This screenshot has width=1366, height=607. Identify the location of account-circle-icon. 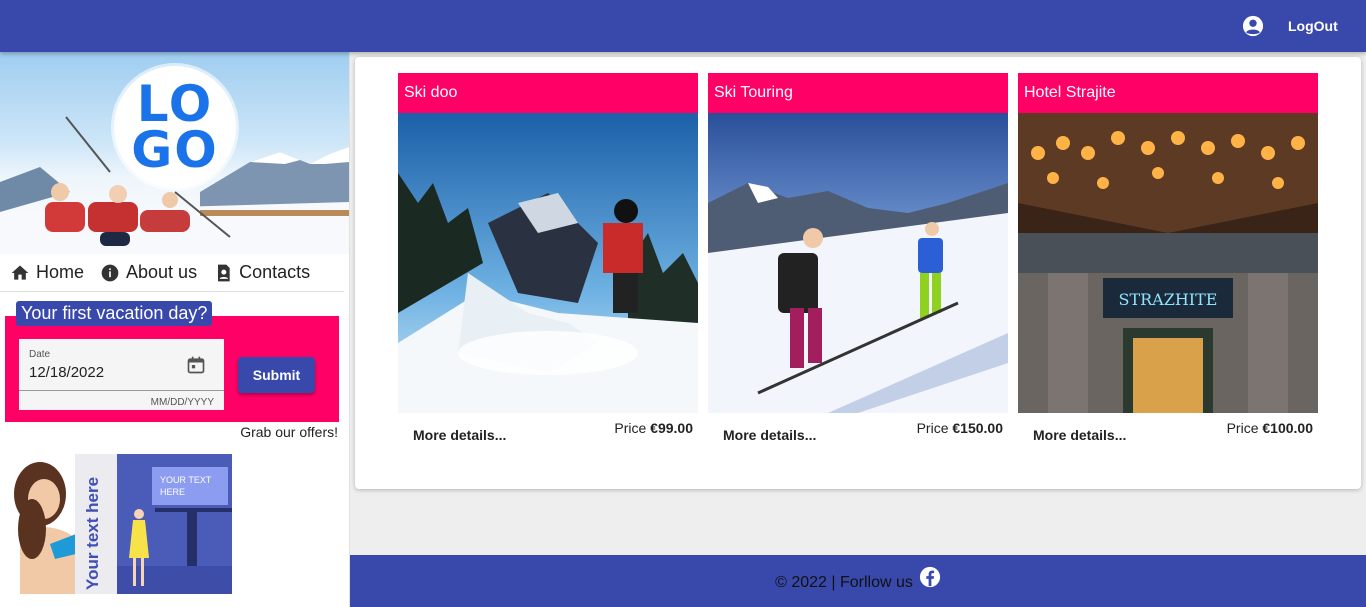
(1253, 26).